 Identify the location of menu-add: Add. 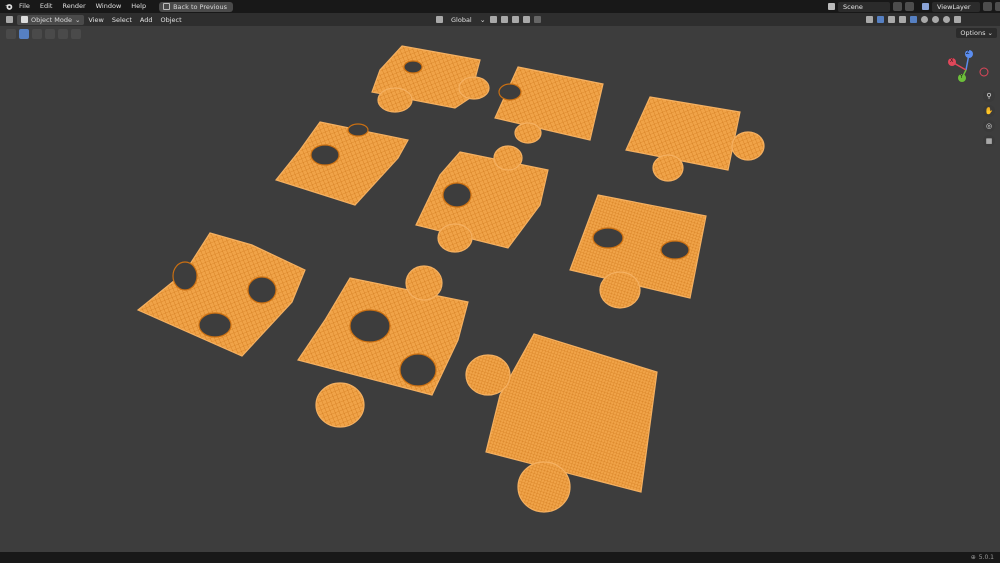
(146, 20).